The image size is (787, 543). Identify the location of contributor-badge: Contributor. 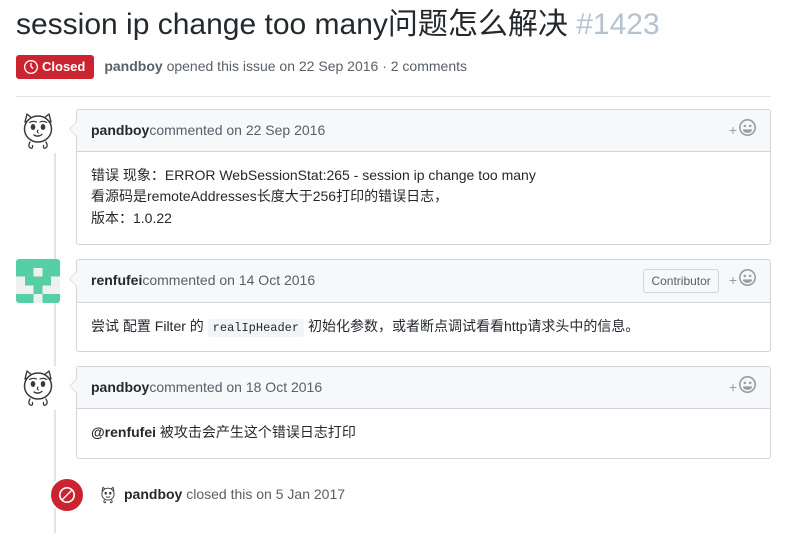
(681, 280).